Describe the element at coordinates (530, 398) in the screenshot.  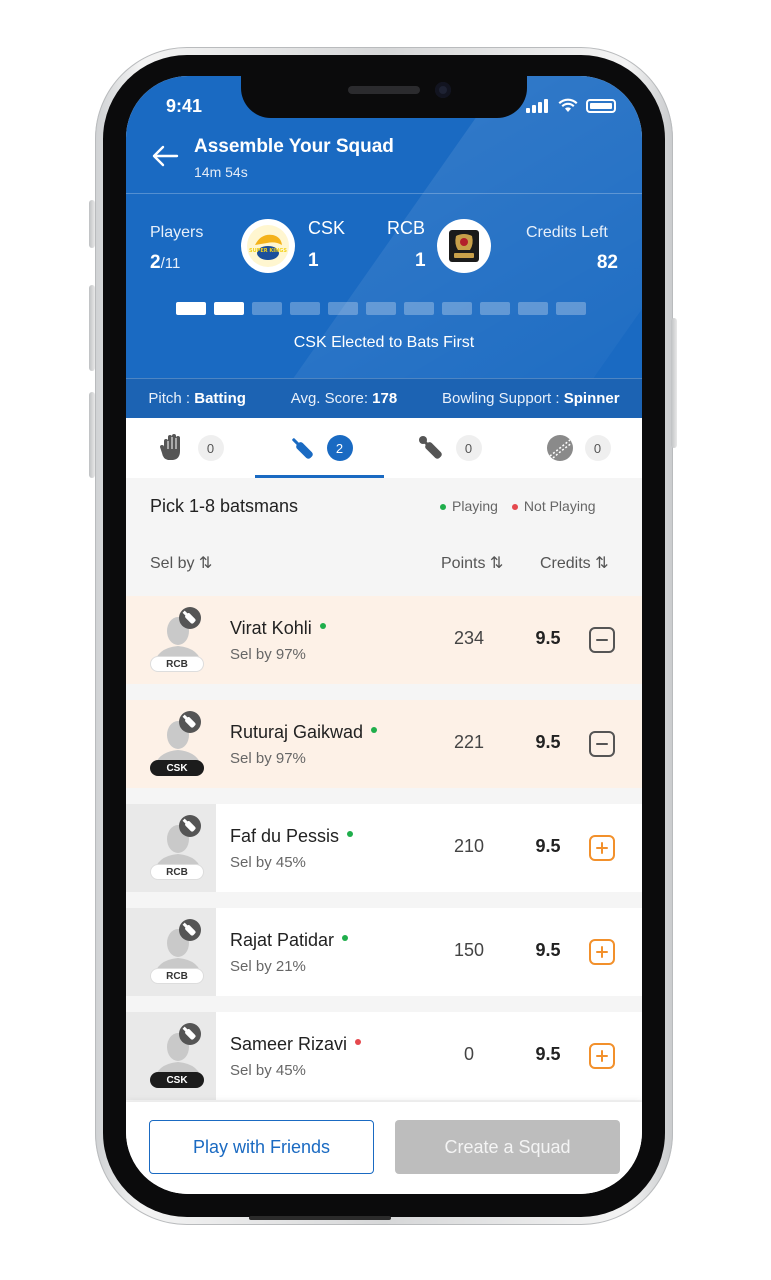
I see `bowling-support-info: Bowling Support : Spinner` at that location.